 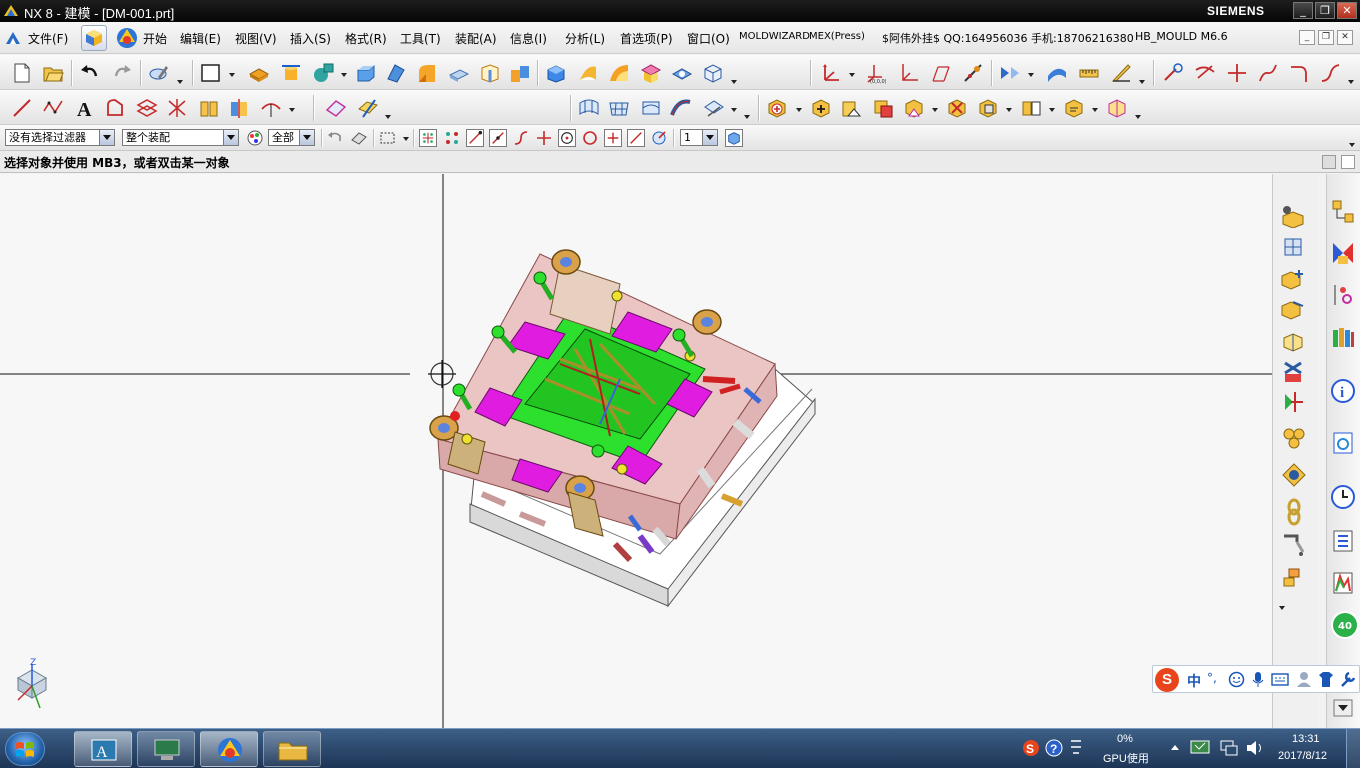 I want to click on menu-information: 信息(I), so click(x=528, y=38).